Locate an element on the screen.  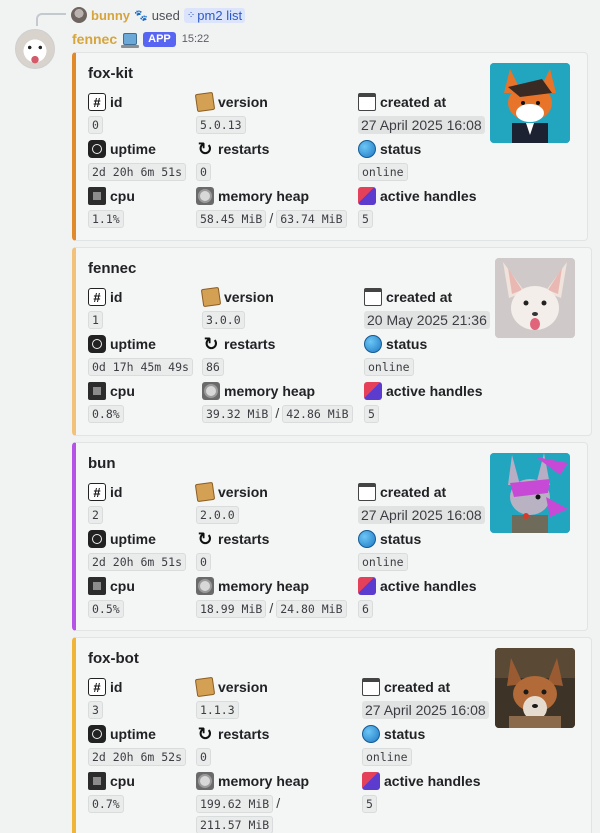
author-avatar is located at coordinates (35, 49).